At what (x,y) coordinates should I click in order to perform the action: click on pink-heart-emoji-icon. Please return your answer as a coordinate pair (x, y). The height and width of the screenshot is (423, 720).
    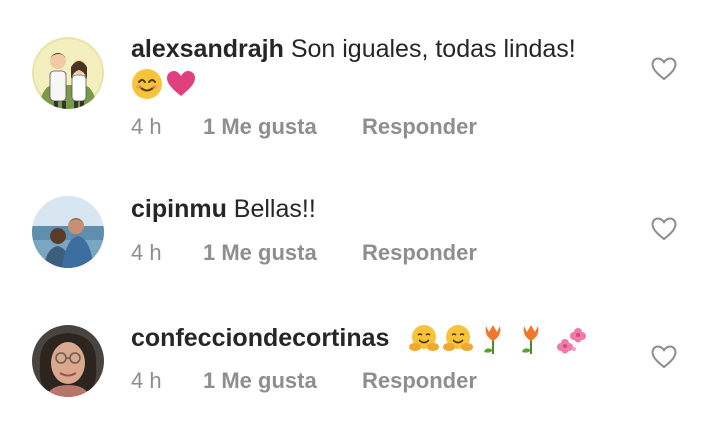
    Looking at the image, I should click on (181, 84).